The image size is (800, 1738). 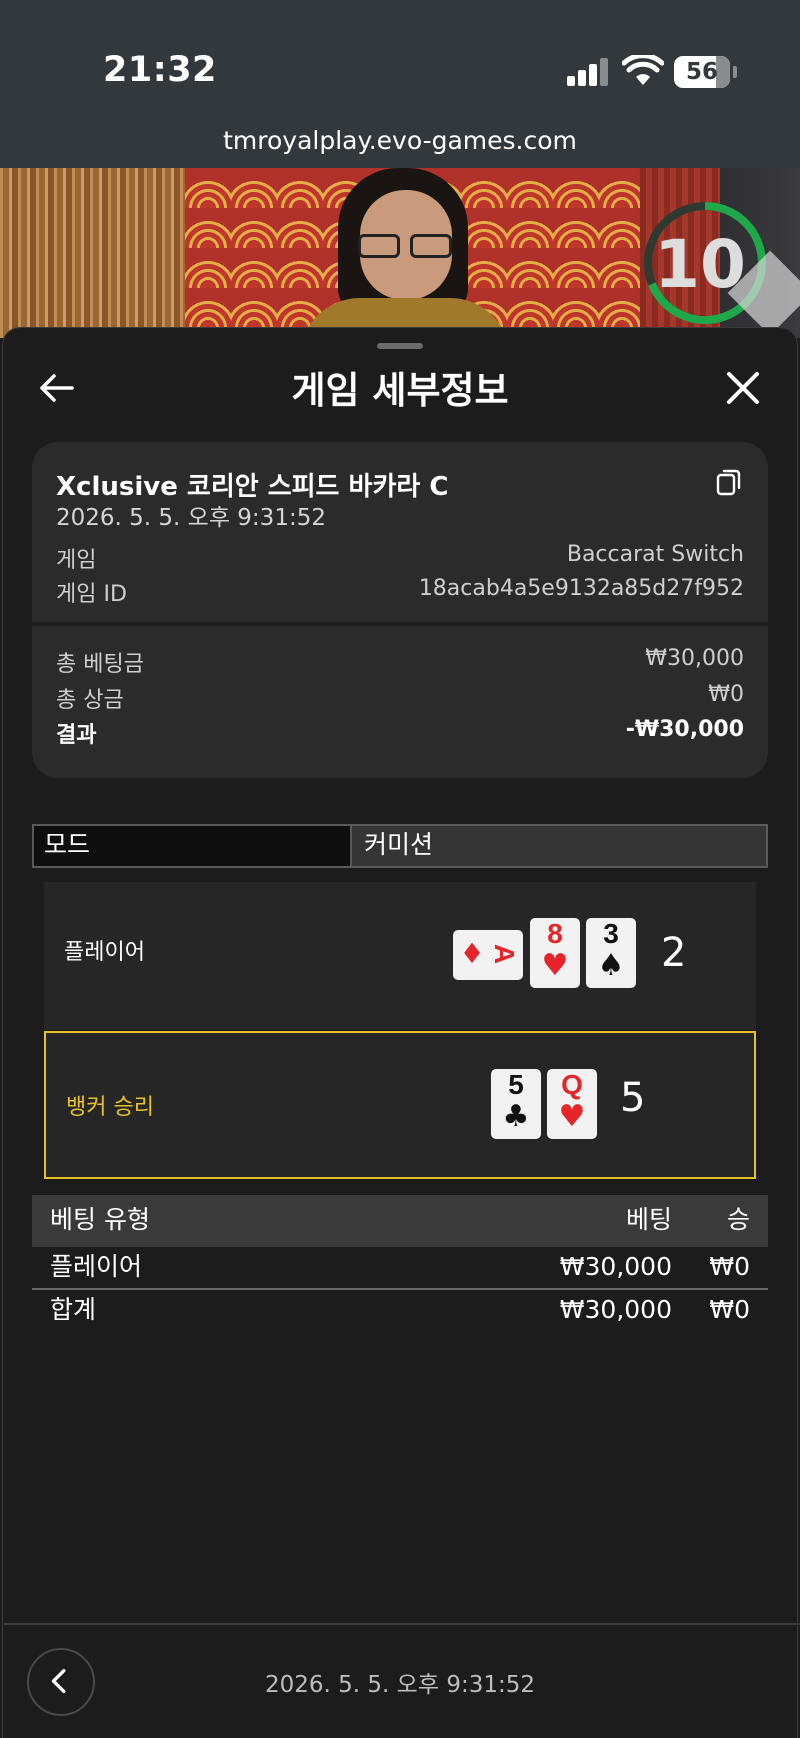 I want to click on tab-mode: 모드, so click(x=193, y=846).